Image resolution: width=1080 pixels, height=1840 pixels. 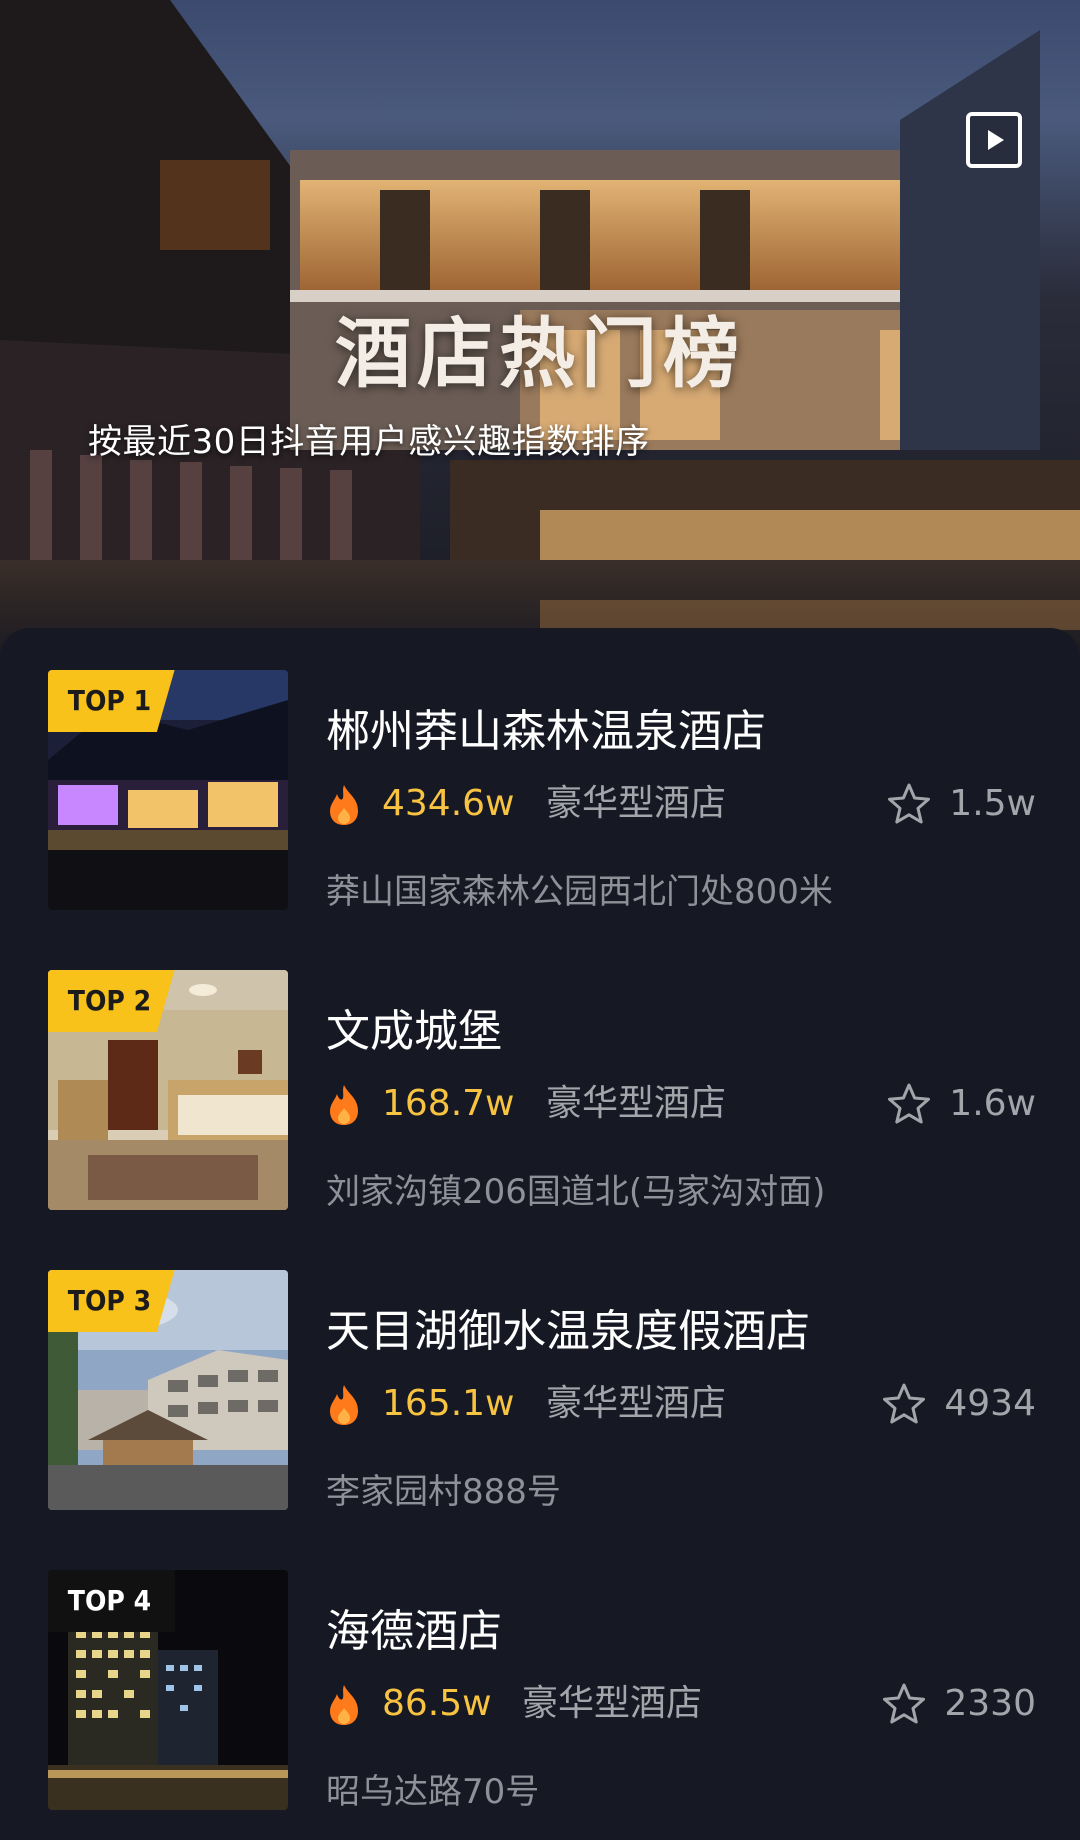 What do you see at coordinates (579, 892) in the screenshot?
I see `hotel-address: 莽山国家森林公园西北门处800米` at bounding box center [579, 892].